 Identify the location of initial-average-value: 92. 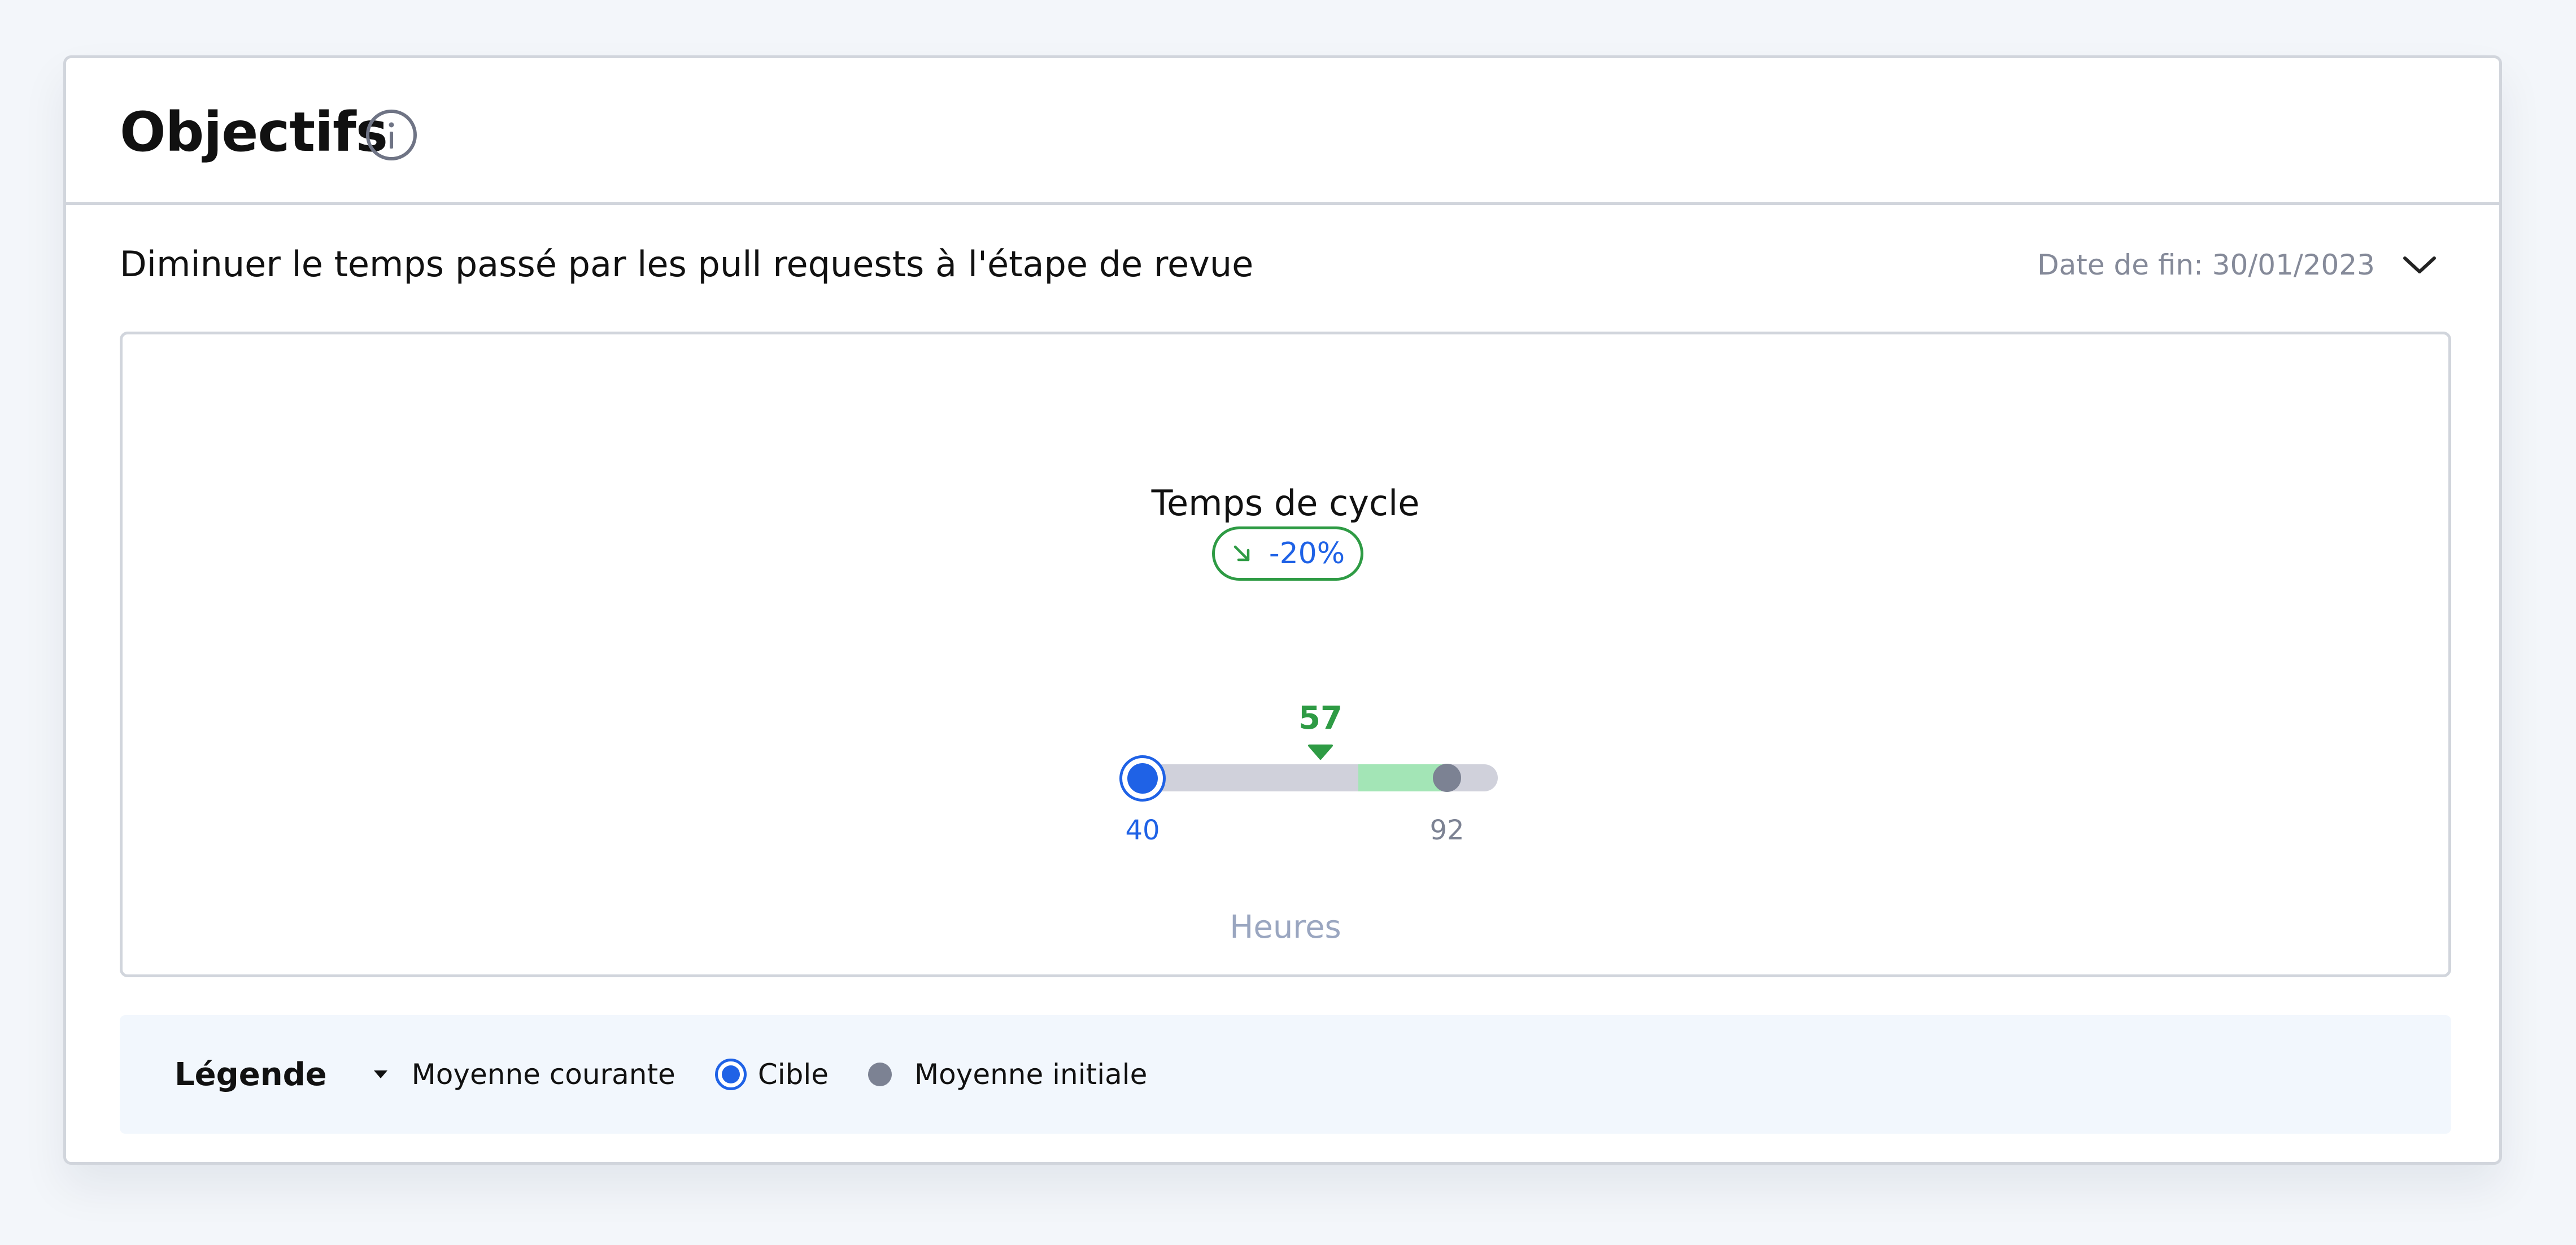
(1446, 830).